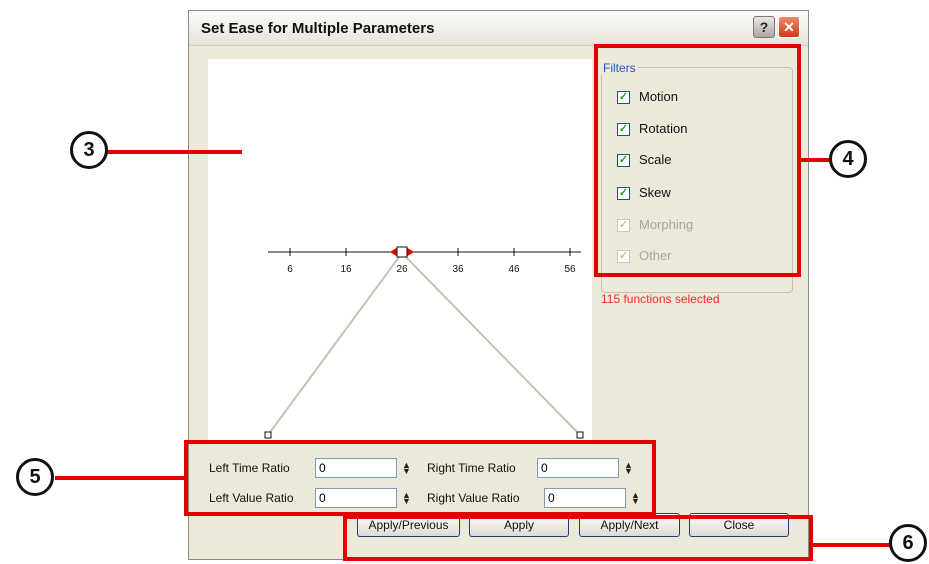 Image resolution: width=929 pixels, height=564 pixels. Describe the element at coordinates (852, 545) in the screenshot. I see `callout-6-line` at that location.